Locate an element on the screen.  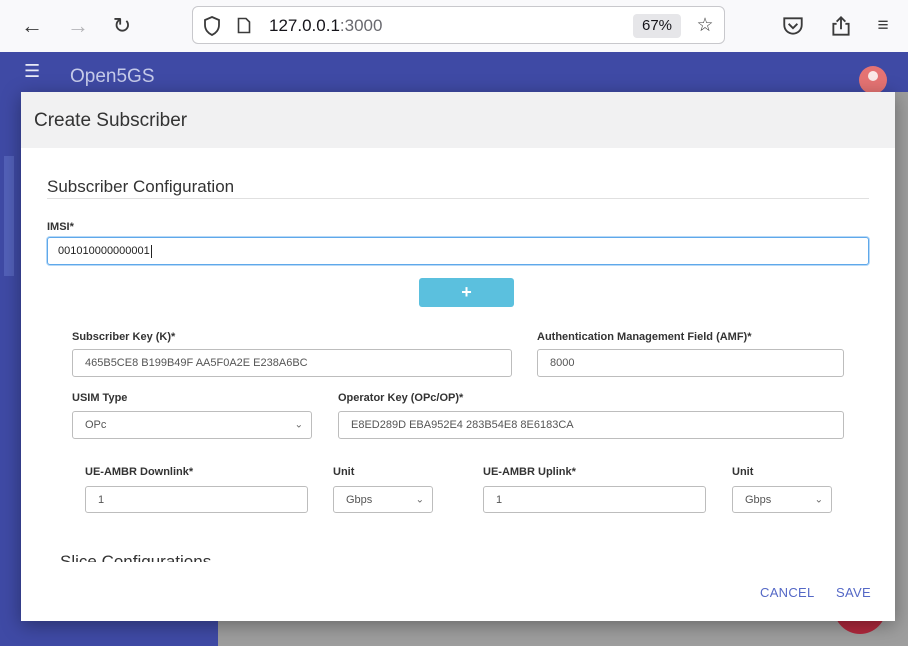
ambr-downlink-input: 1 is located at coordinates (196, 499).